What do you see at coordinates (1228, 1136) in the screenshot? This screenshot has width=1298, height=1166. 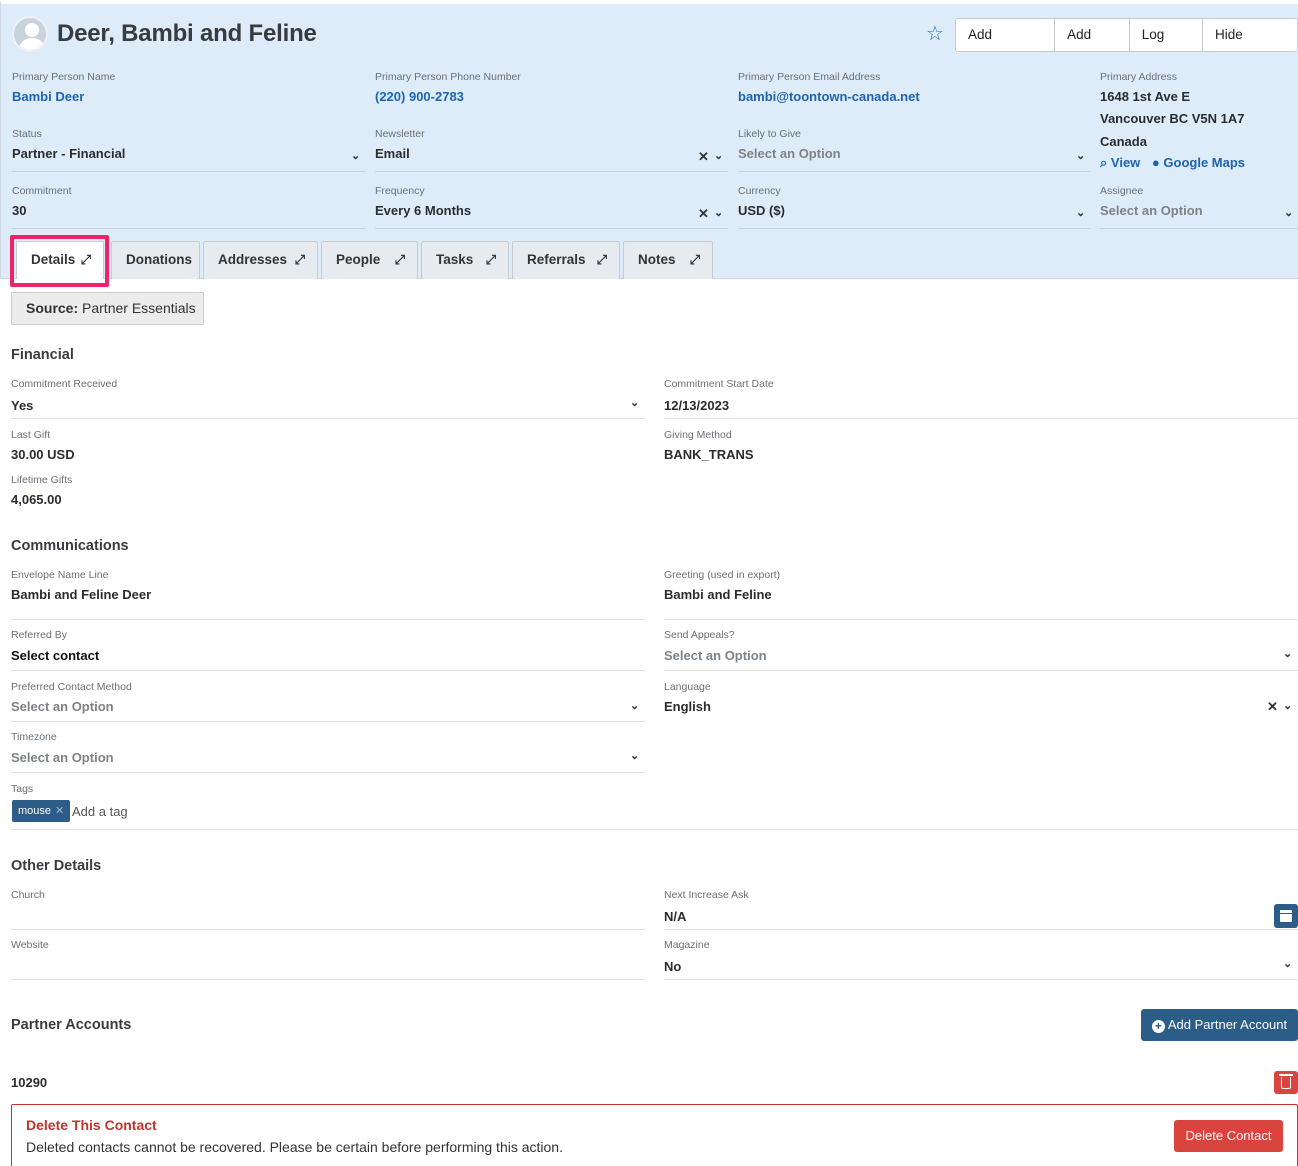 I see `delete-contact-button: Delete Contact` at bounding box center [1228, 1136].